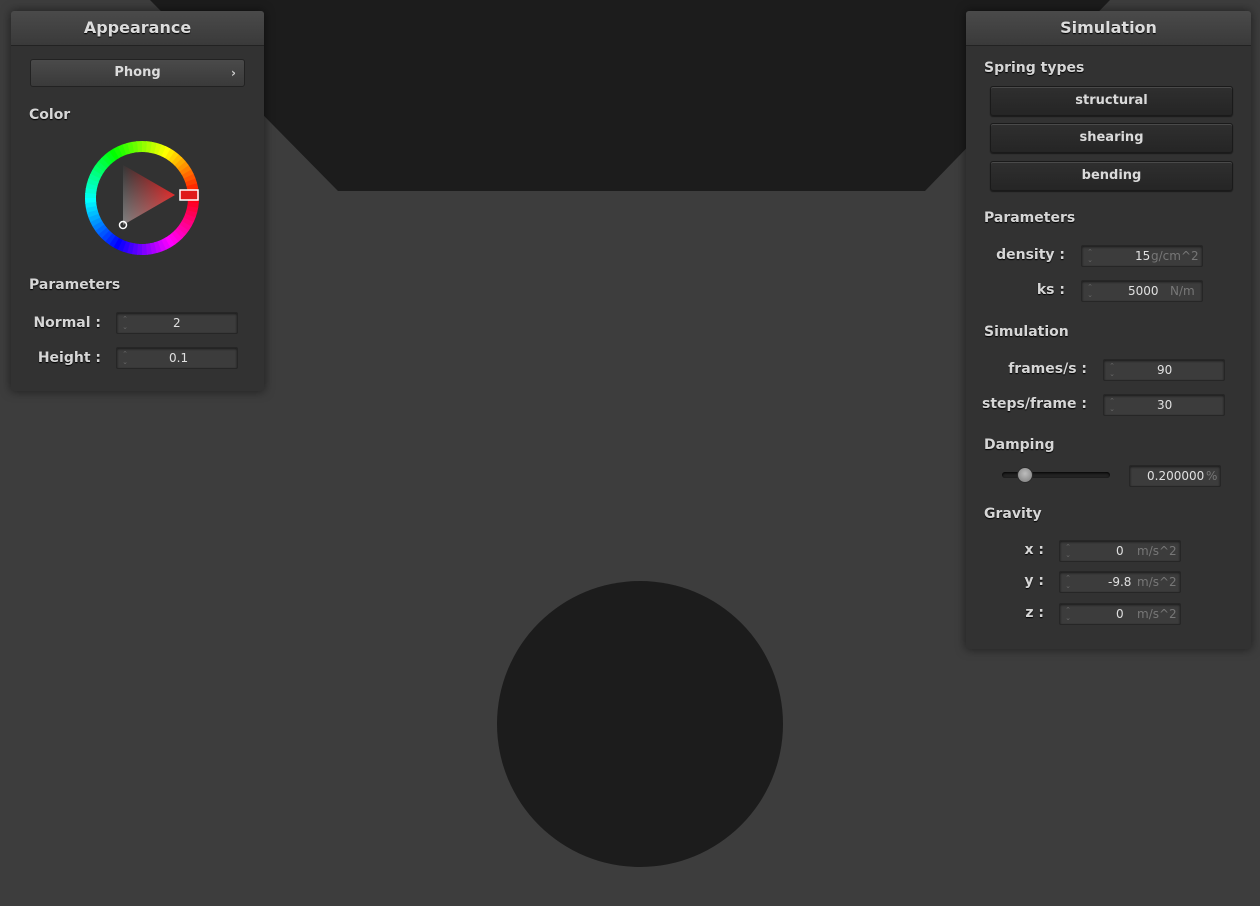  Describe the element at coordinates (137, 28) in the screenshot. I see `appearance-panel-title: Appearance` at that location.